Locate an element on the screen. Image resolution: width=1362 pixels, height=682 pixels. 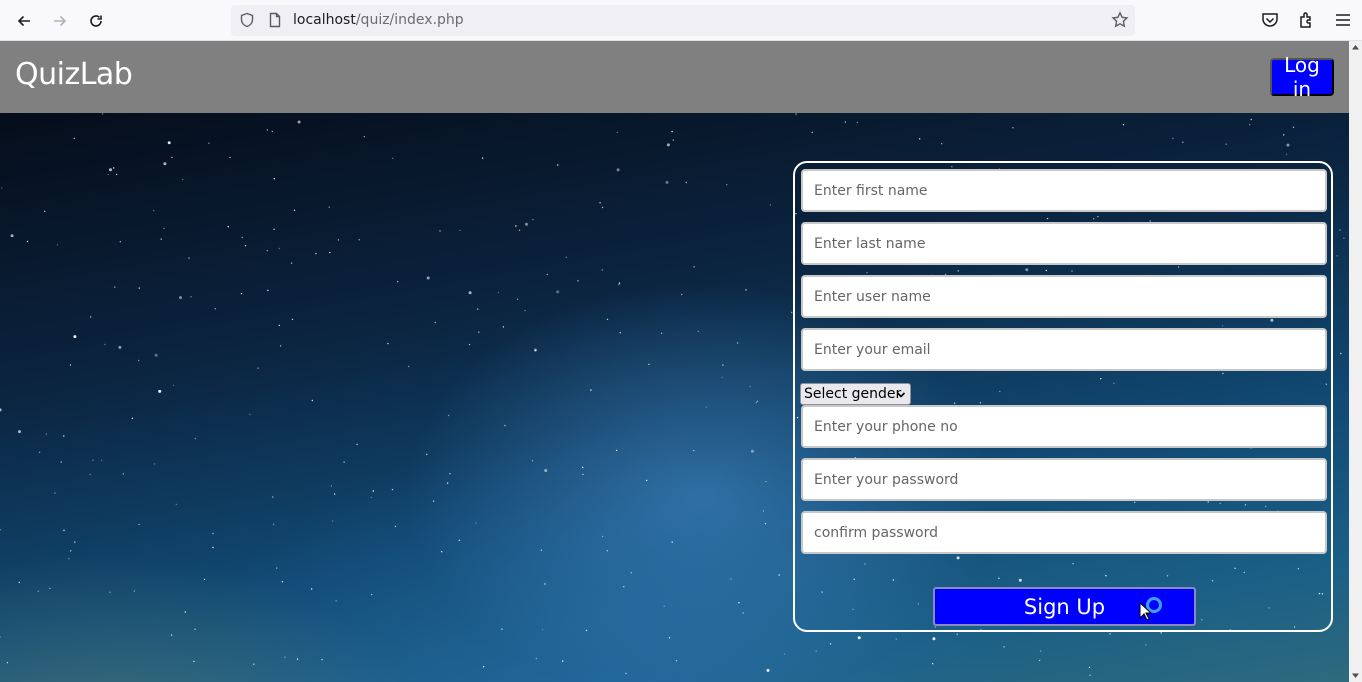
site-header: QuizLab Log in is located at coordinates (674, 77).